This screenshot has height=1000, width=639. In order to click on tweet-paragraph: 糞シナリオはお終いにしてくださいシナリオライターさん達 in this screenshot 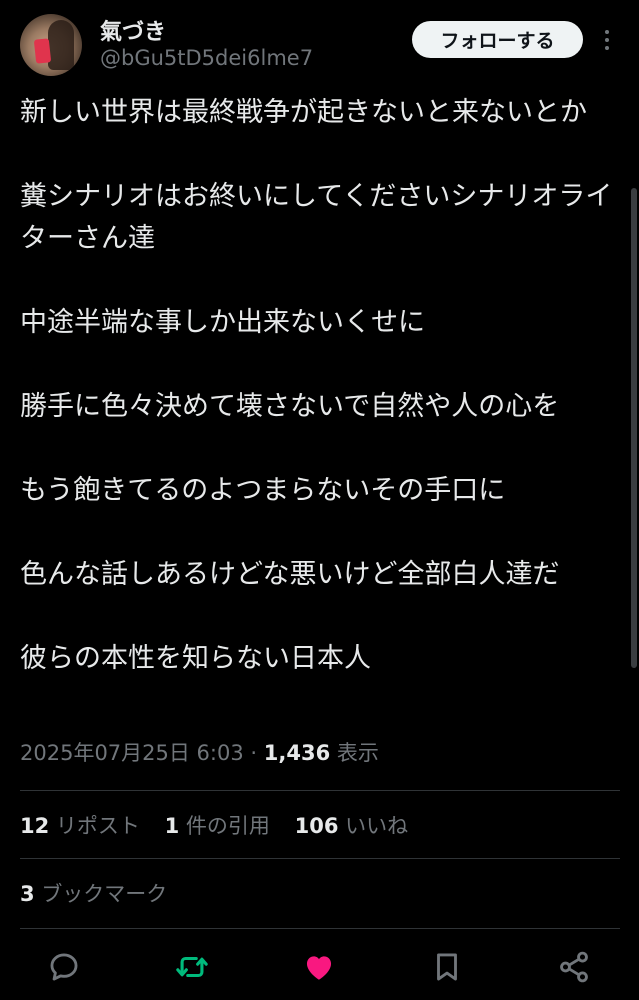, I will do `click(316, 217)`.